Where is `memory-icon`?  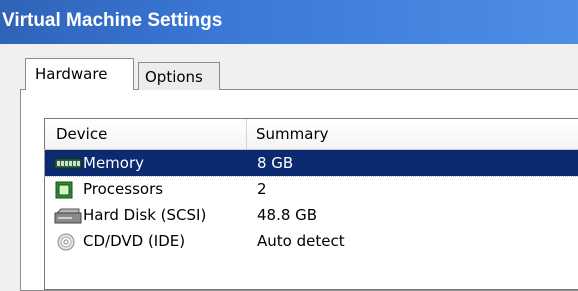 memory-icon is located at coordinates (68, 164).